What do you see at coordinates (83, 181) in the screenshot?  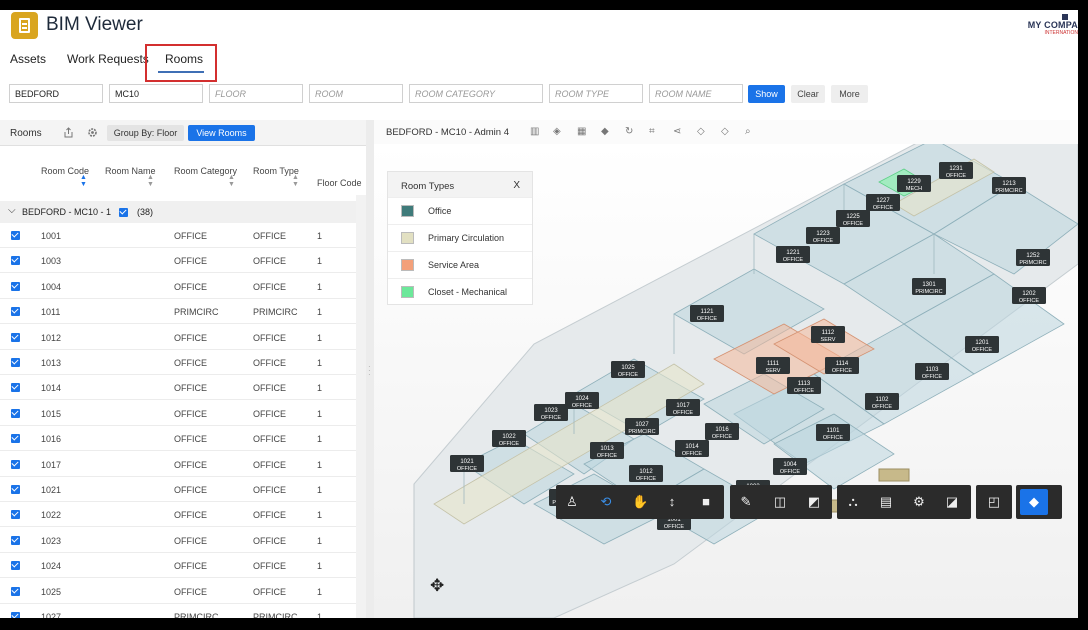 I see `sort-room-code-icon: ▲ ▼` at bounding box center [83, 181].